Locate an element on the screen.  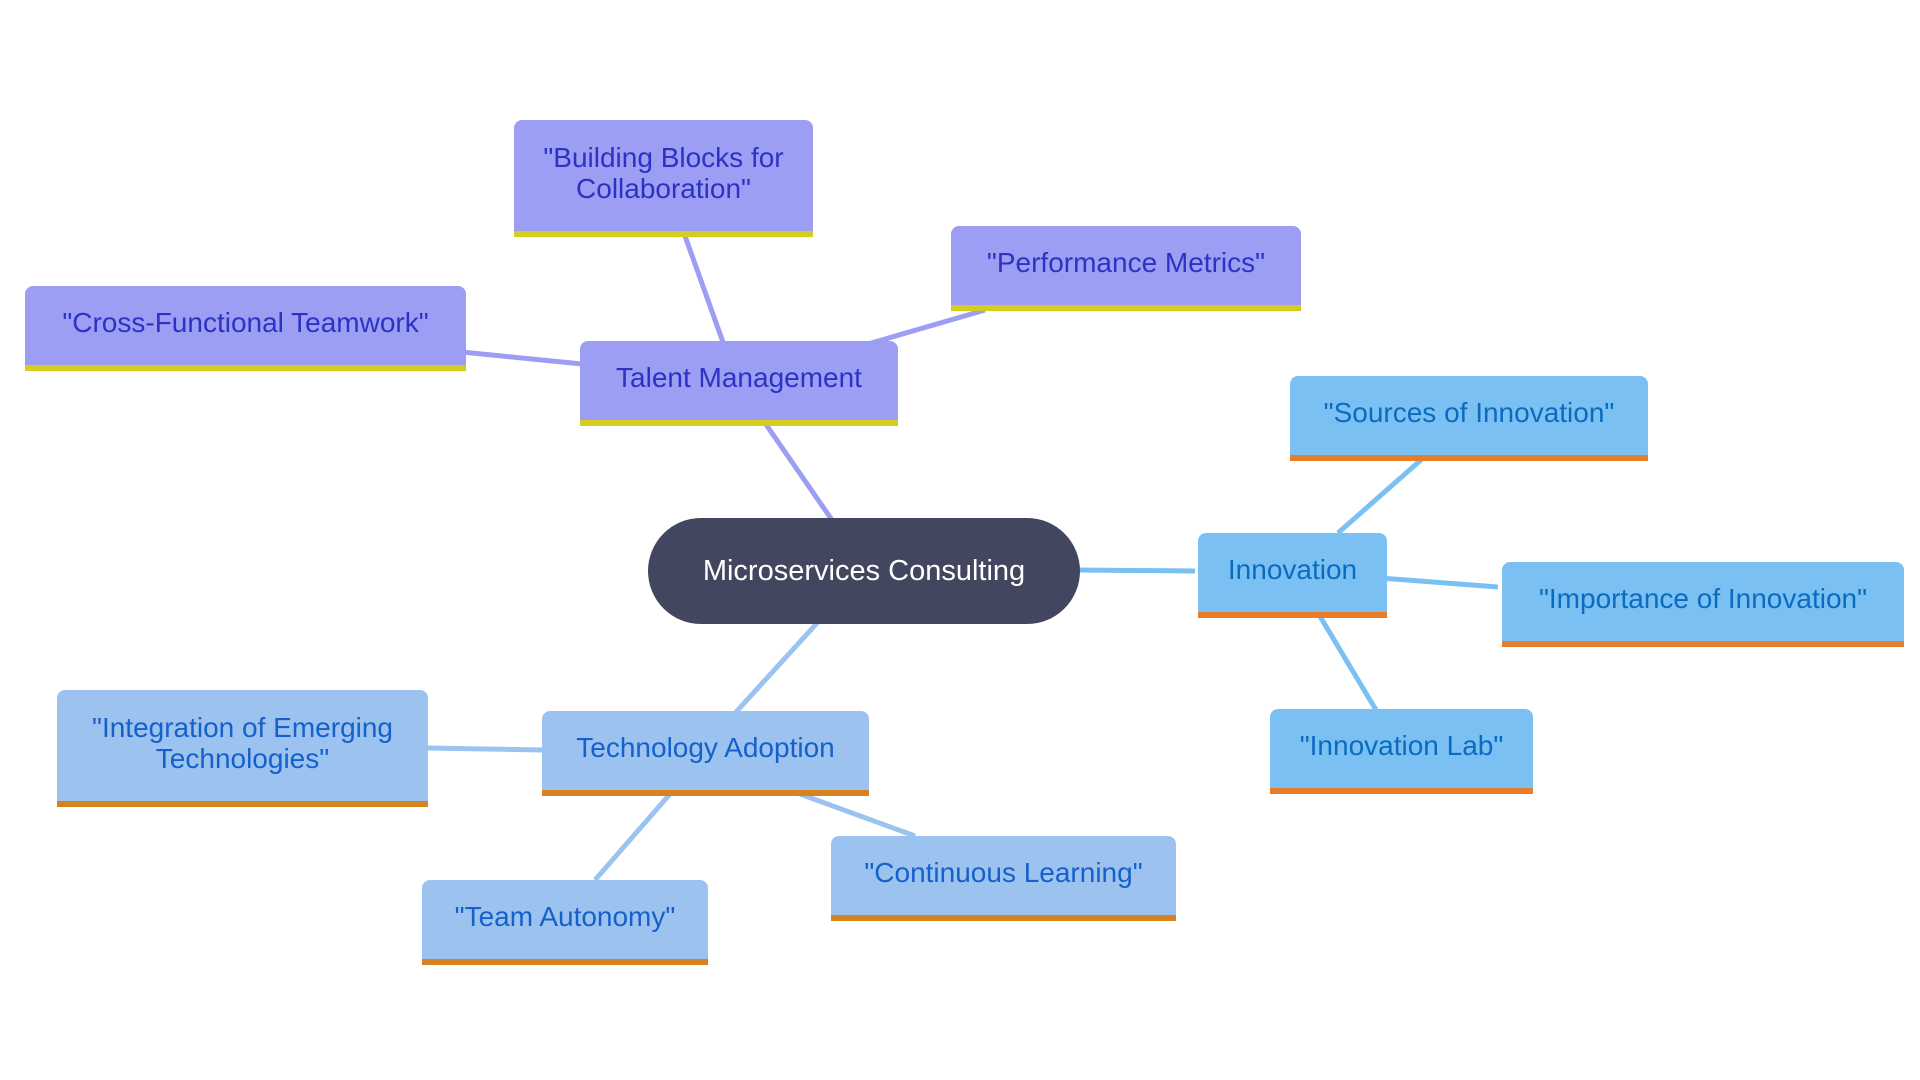
edge-innovation-importance is located at coordinates (1439, 582).